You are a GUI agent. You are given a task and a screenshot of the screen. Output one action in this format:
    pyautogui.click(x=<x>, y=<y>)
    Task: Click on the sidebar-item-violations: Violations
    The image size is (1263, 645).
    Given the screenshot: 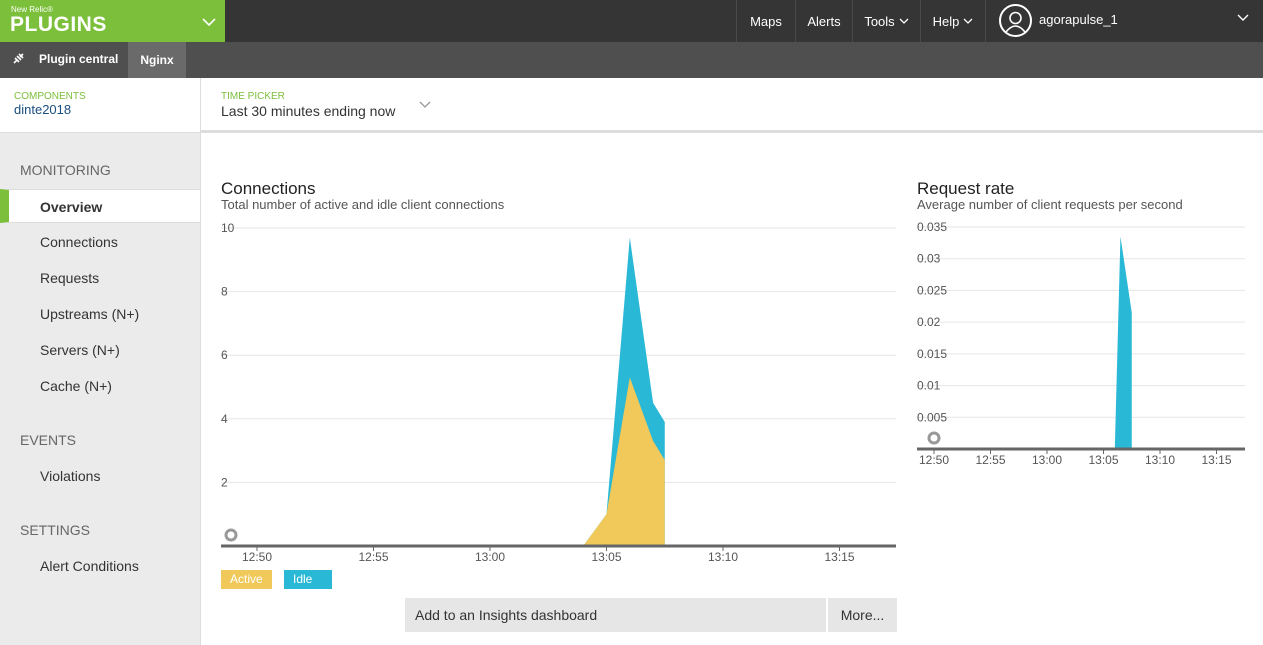 What is the action you would take?
    pyautogui.click(x=100, y=476)
    